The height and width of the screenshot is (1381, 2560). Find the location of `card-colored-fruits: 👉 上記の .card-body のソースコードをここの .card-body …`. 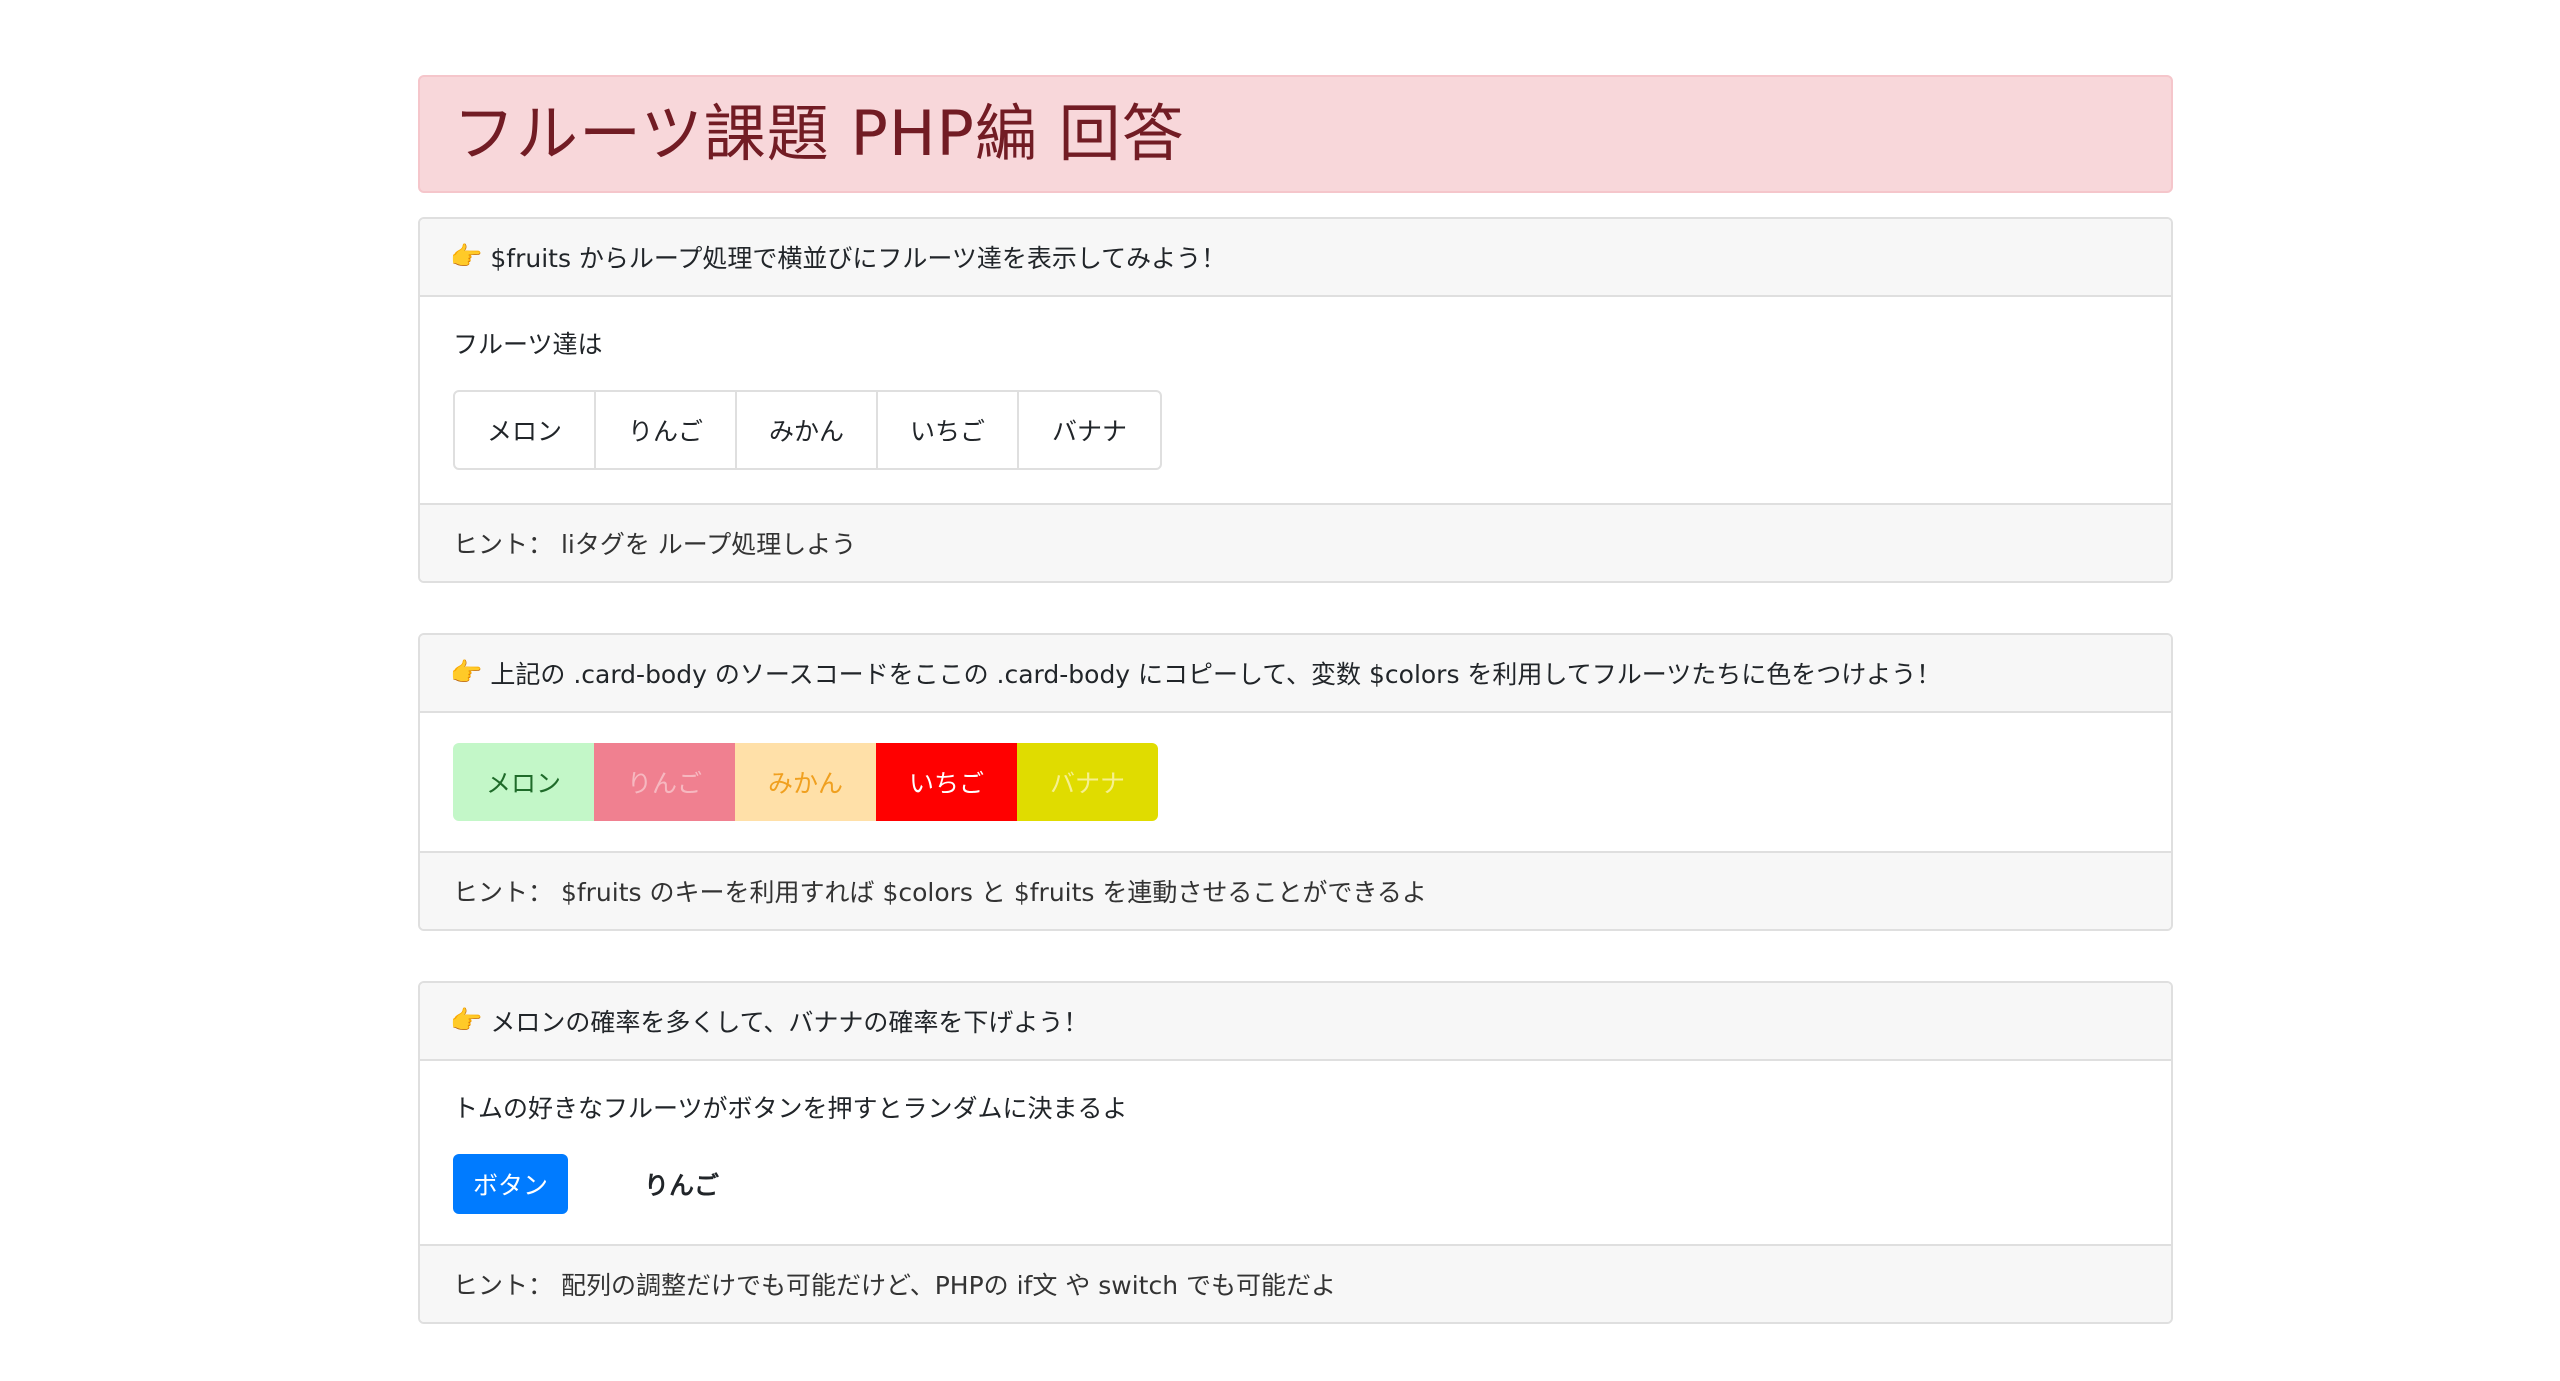

card-colored-fruits: 👉 上記の .card-body のソースコードをここの .card-body … is located at coordinates (1295, 782).